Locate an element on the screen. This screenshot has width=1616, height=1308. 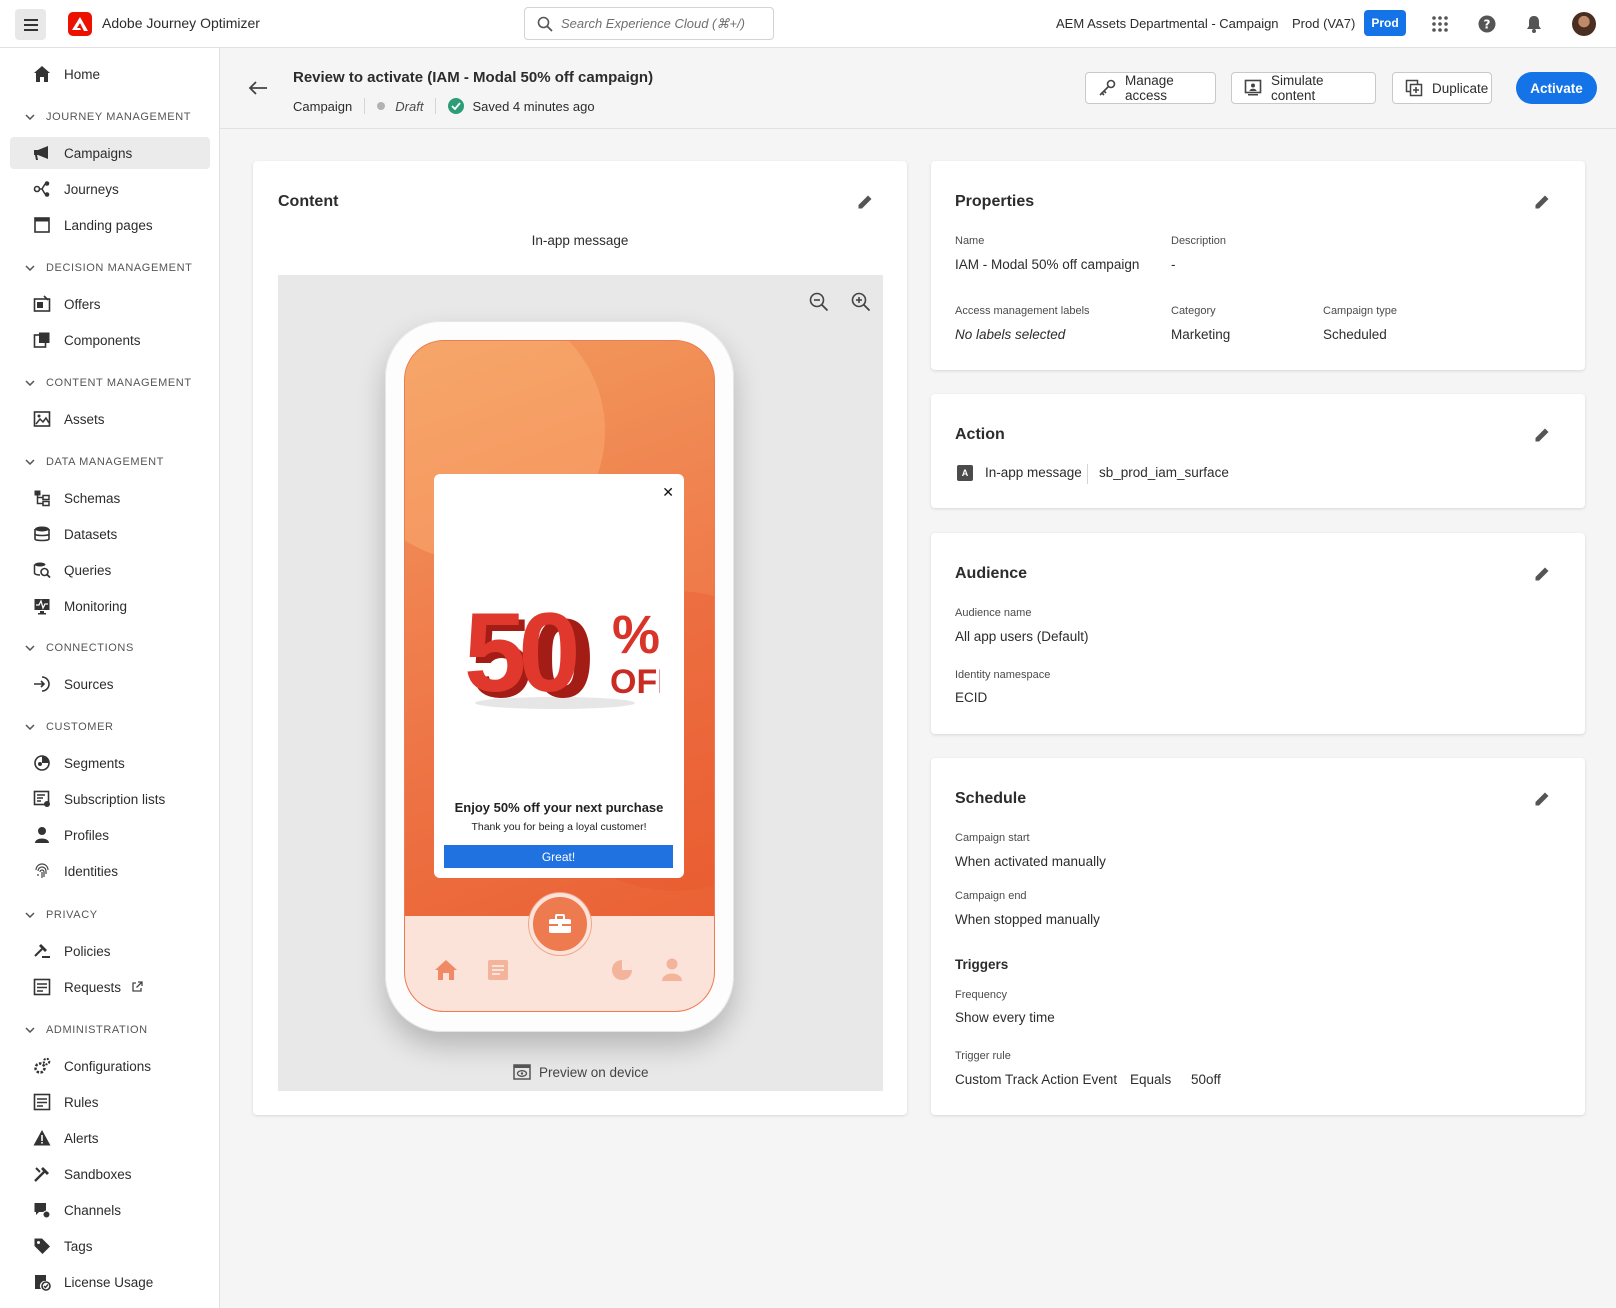
section-content-management: CONTENT MANAGEMENT is located at coordinates (108, 383).